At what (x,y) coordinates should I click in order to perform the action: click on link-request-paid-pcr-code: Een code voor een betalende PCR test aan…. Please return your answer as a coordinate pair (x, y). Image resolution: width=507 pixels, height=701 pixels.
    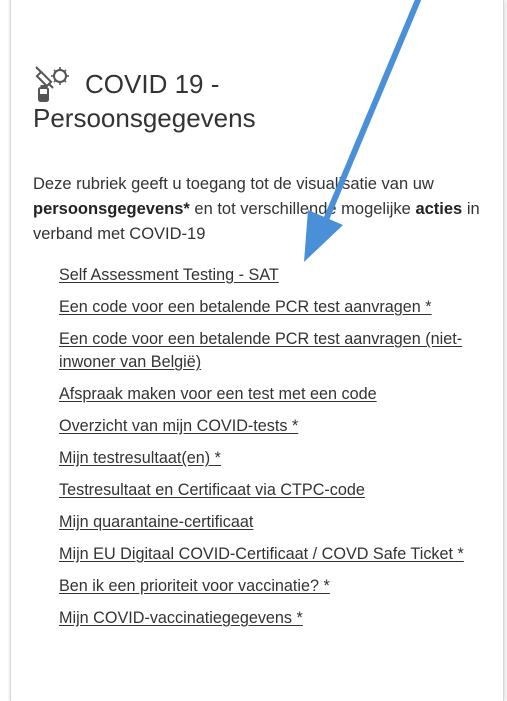
    Looking at the image, I should click on (245, 307).